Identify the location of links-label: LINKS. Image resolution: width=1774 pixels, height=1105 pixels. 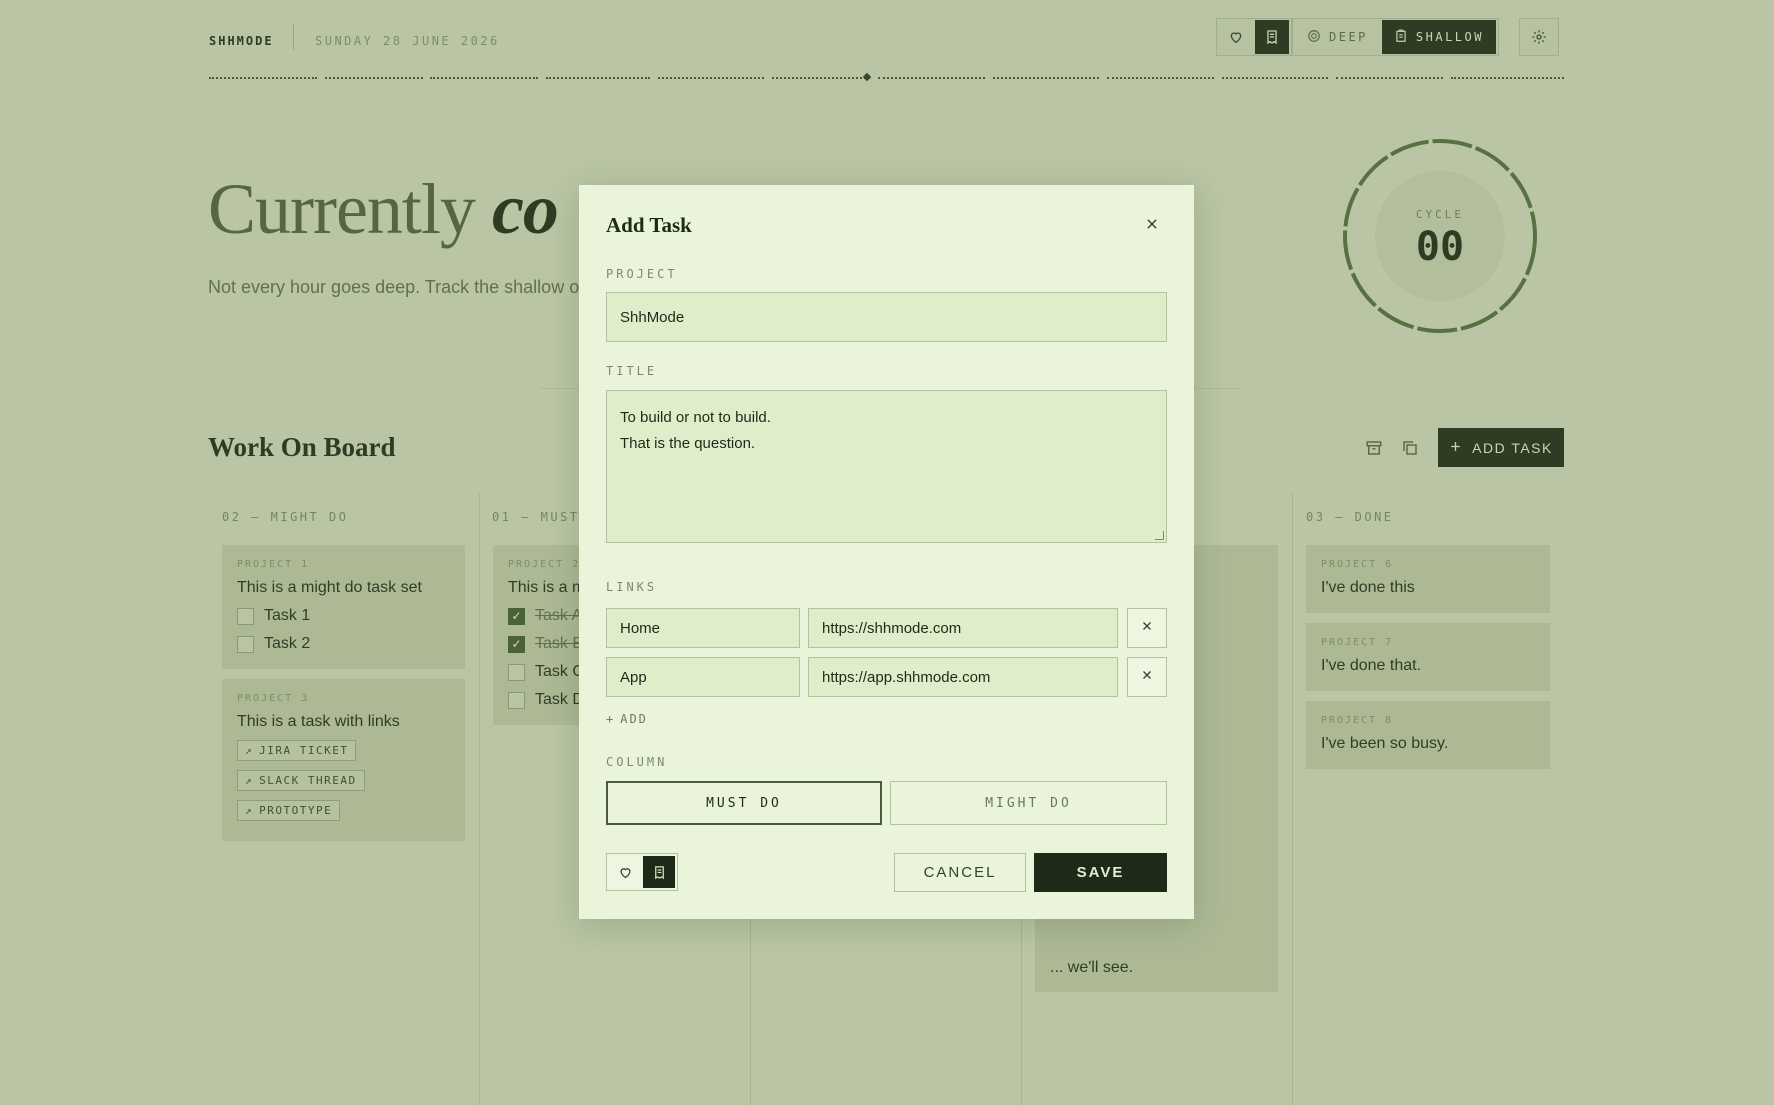
(632, 587).